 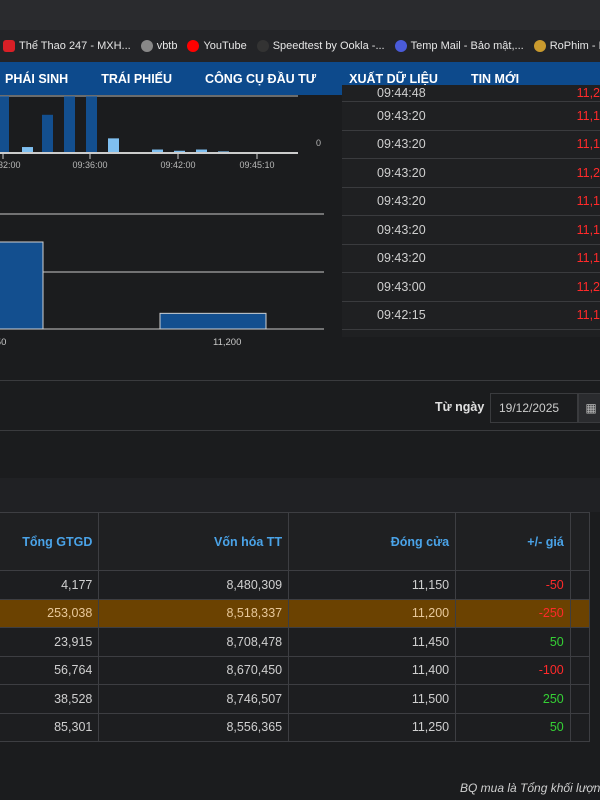 I want to click on footnote: BQ mua là Tổng khối lượng, so click(x=530, y=788).